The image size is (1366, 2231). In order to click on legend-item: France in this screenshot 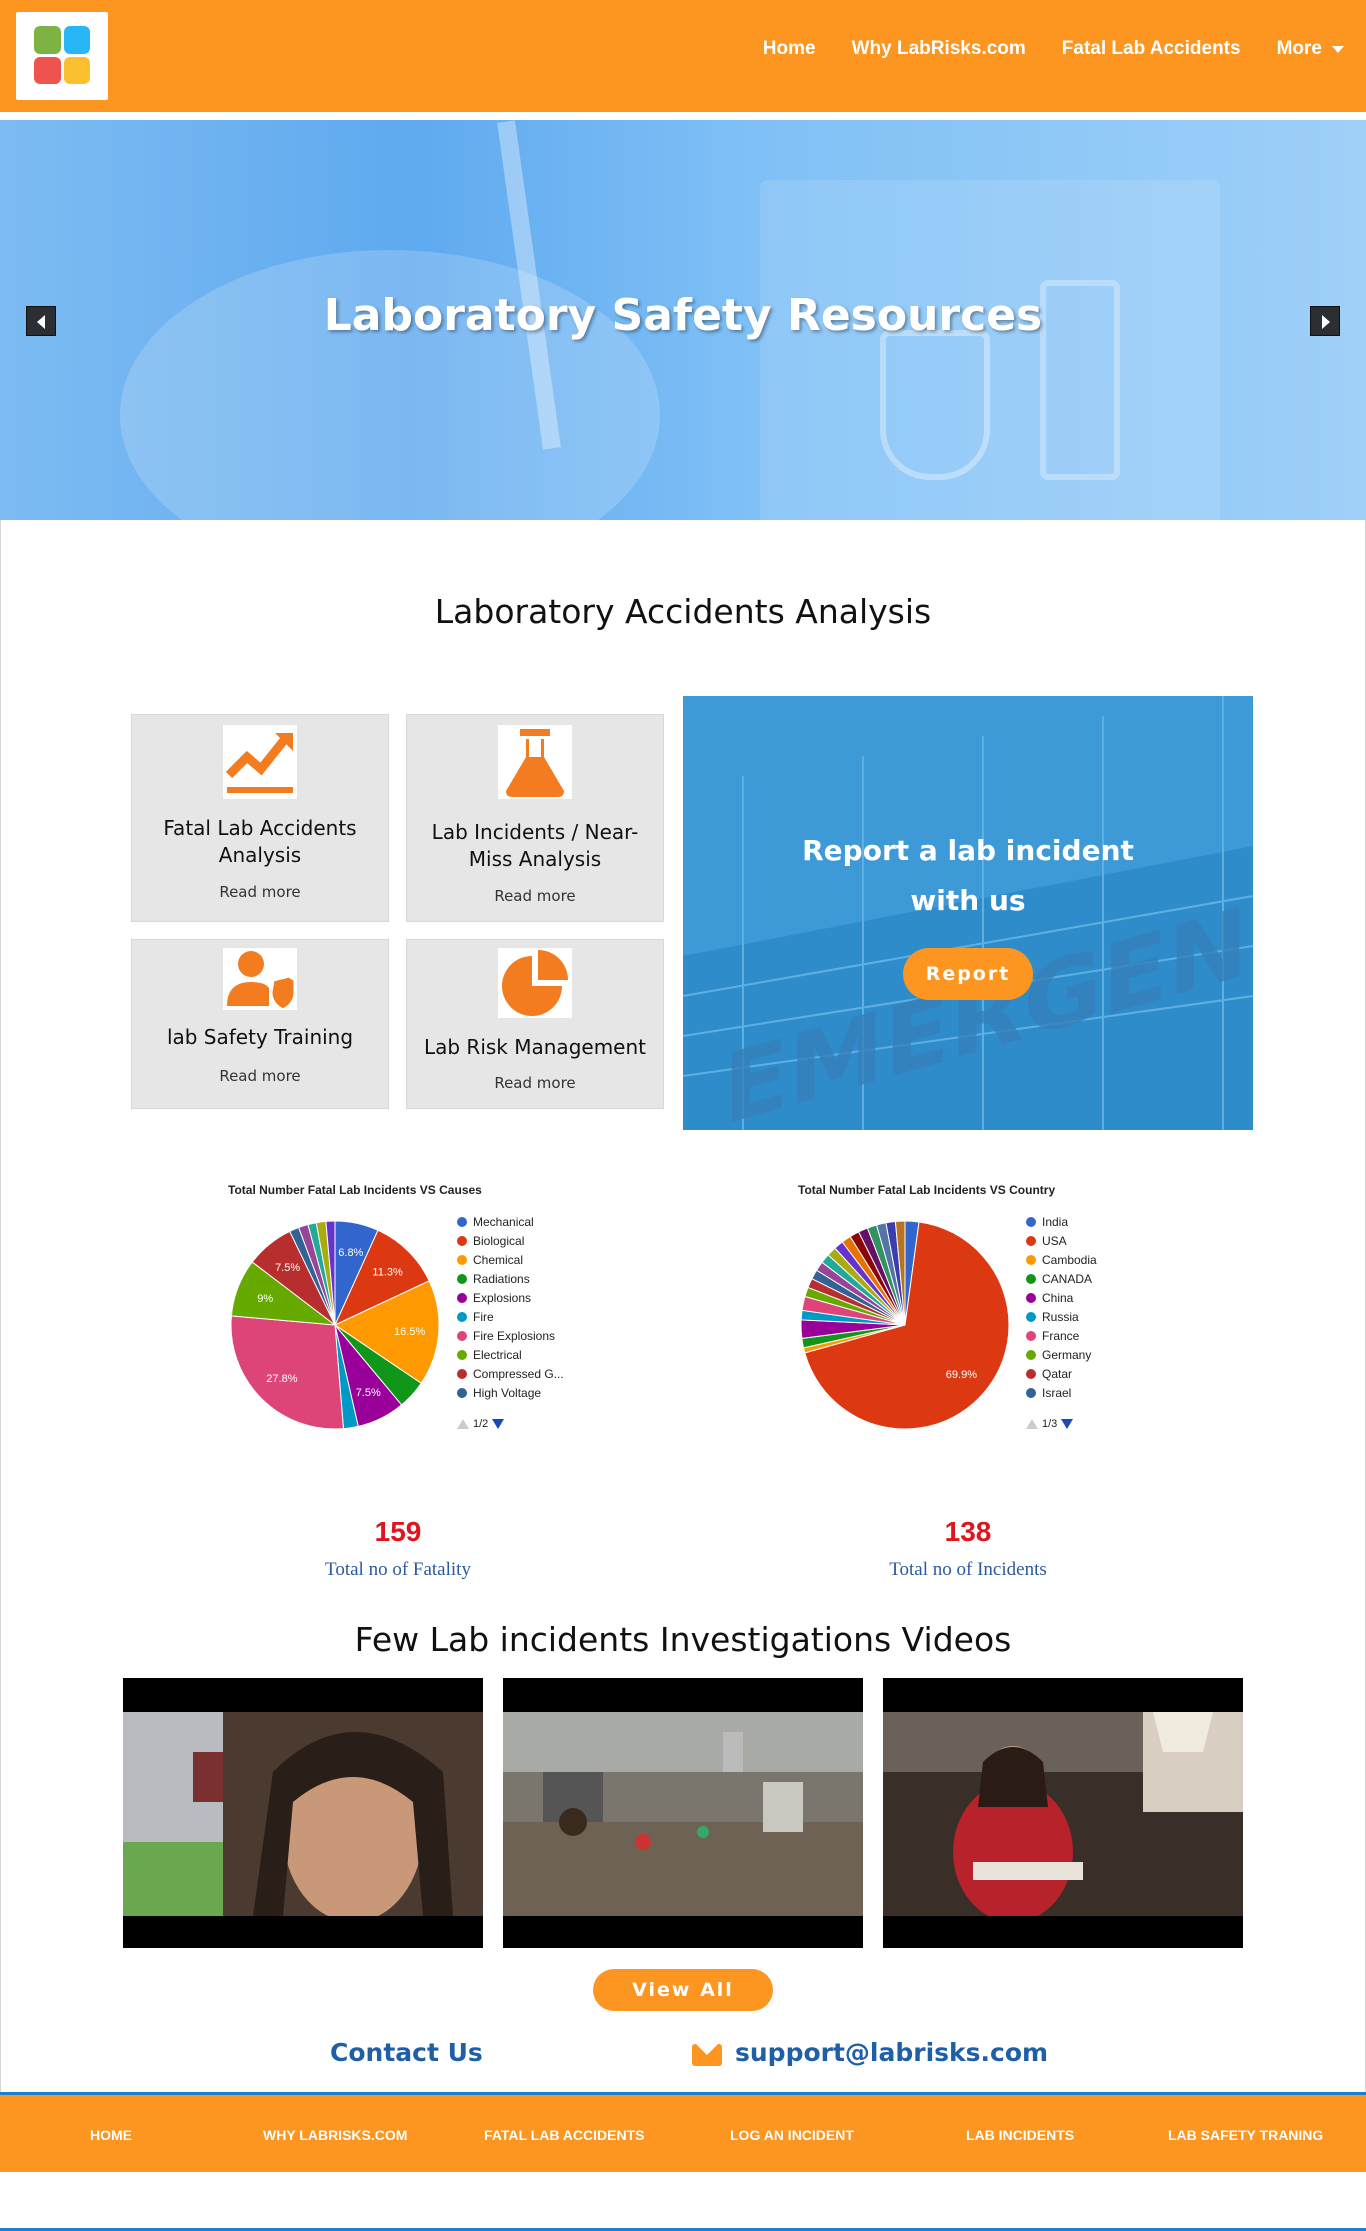, I will do `click(1061, 1335)`.